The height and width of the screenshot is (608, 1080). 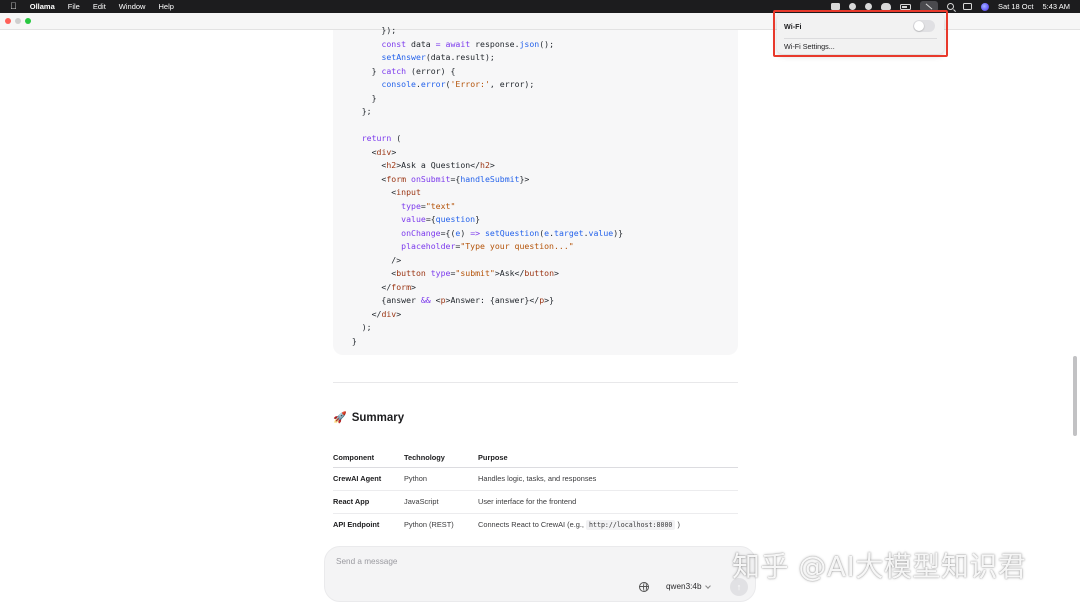 What do you see at coordinates (418, 165) in the screenshot?
I see `code-line: <h2>Ask a Question</h2>` at bounding box center [418, 165].